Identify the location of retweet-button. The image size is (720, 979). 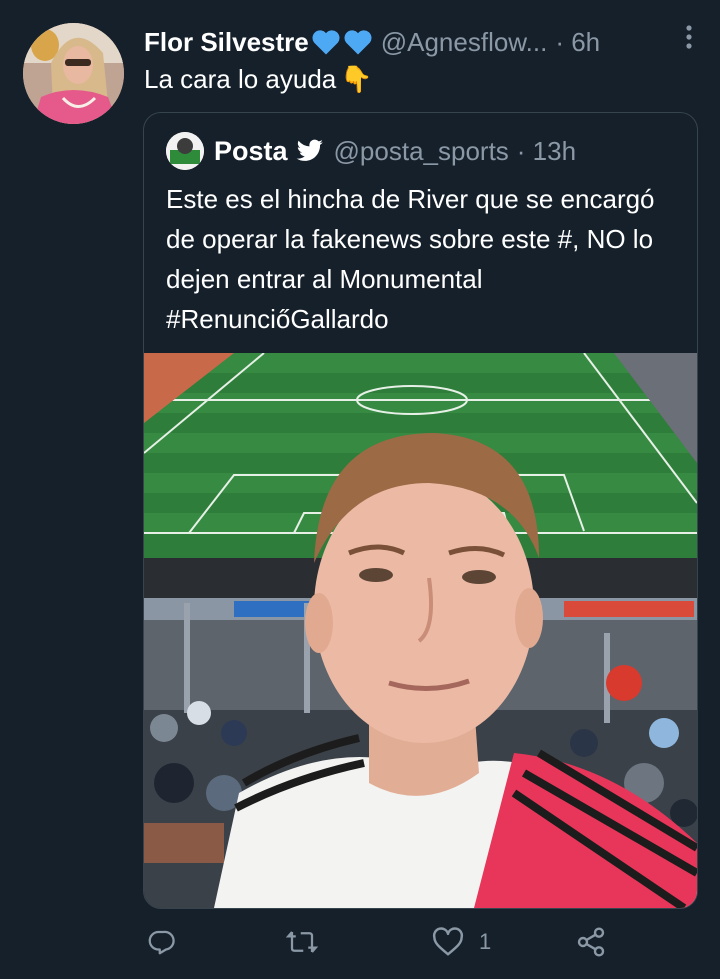
(302, 942).